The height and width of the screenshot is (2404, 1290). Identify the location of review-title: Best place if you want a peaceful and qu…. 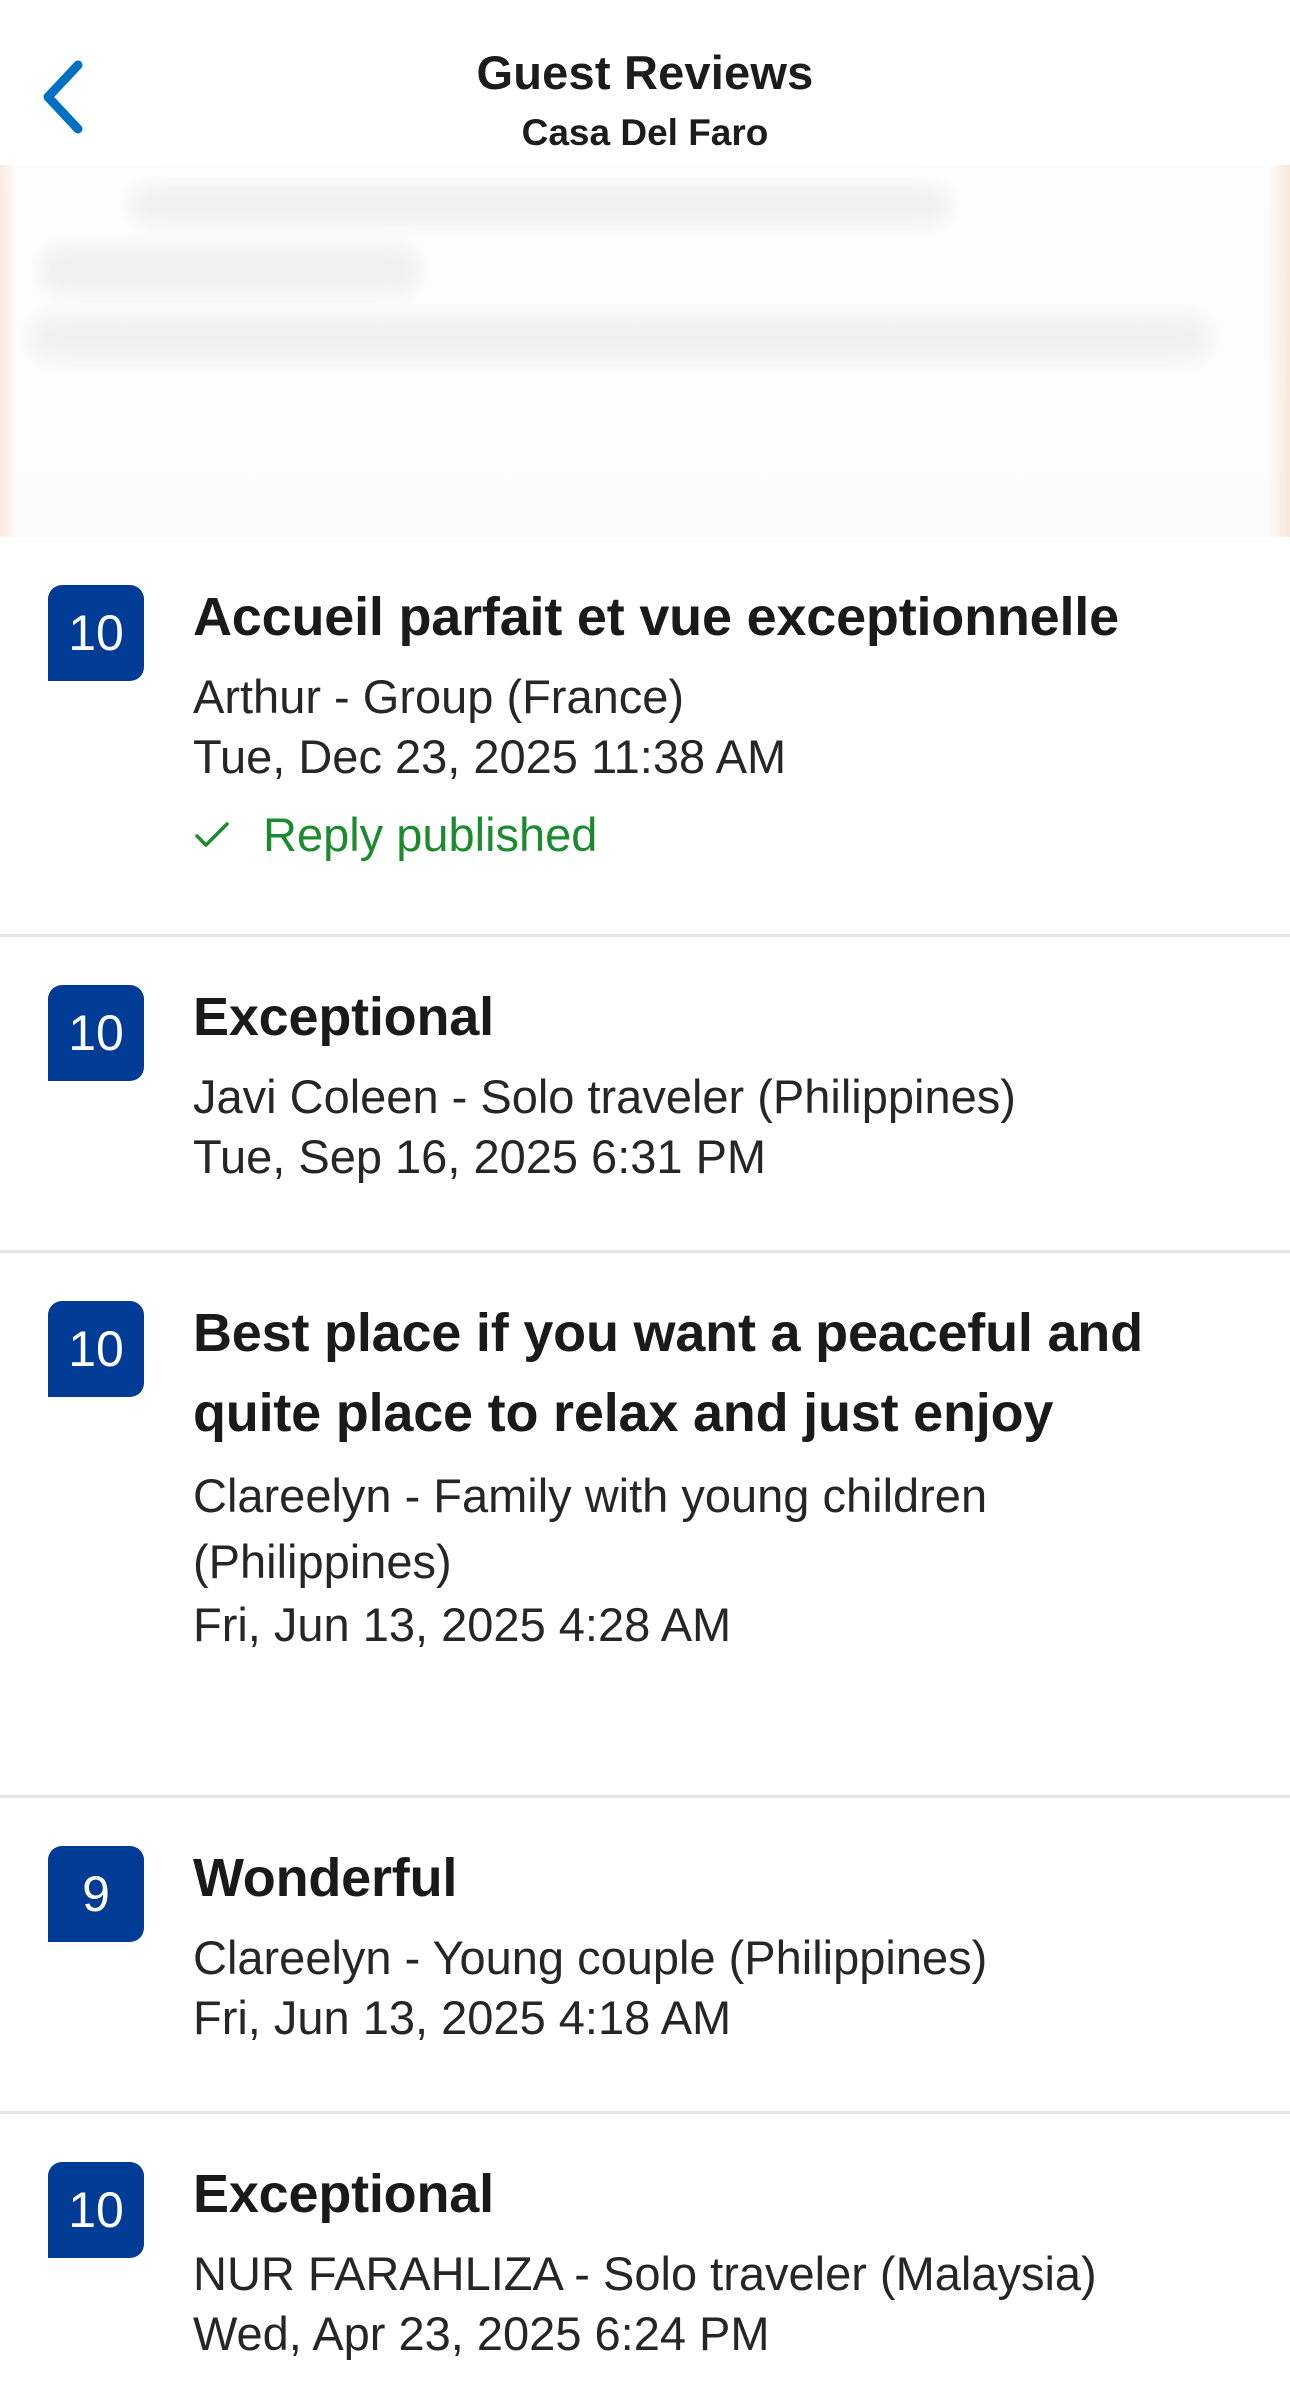
(668, 1373).